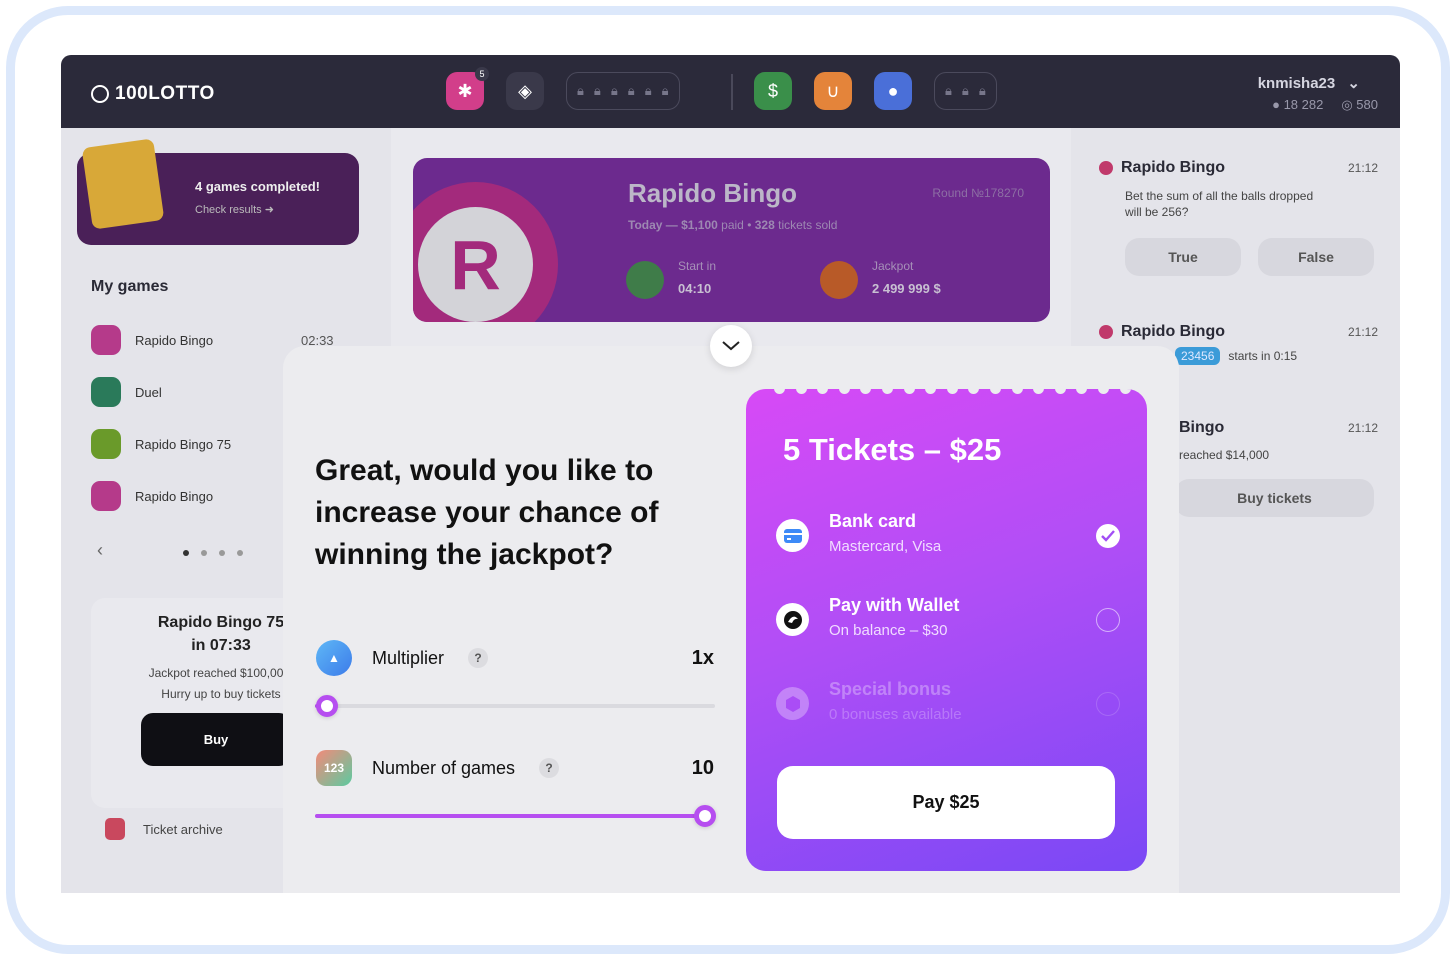 Image resolution: width=1456 pixels, height=966 pixels. I want to click on ticket-archive-link: Ticket archive, so click(164, 829).